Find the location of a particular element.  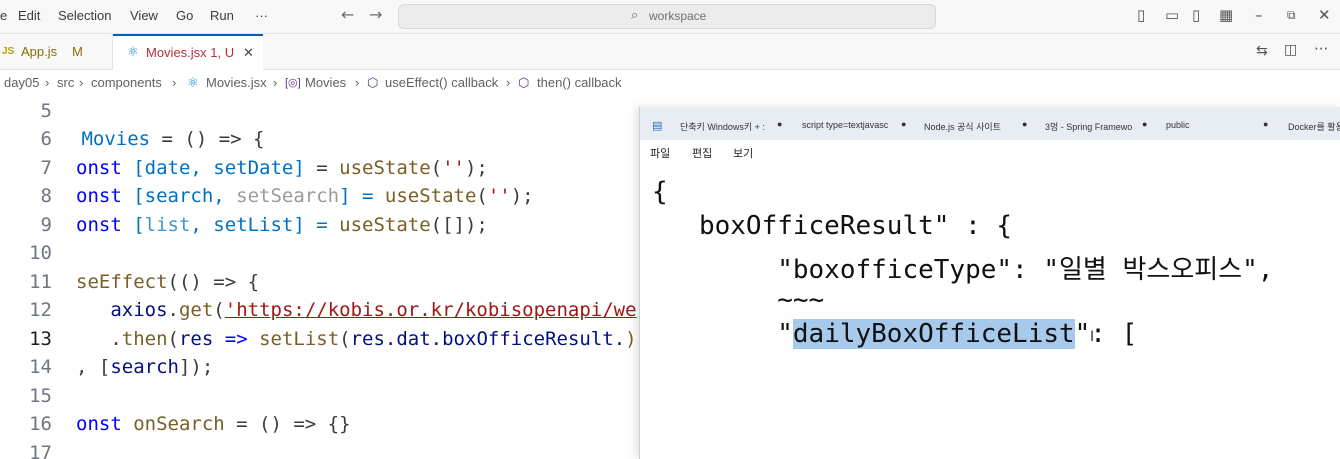

breadcrumb-src: src is located at coordinates (65, 82).